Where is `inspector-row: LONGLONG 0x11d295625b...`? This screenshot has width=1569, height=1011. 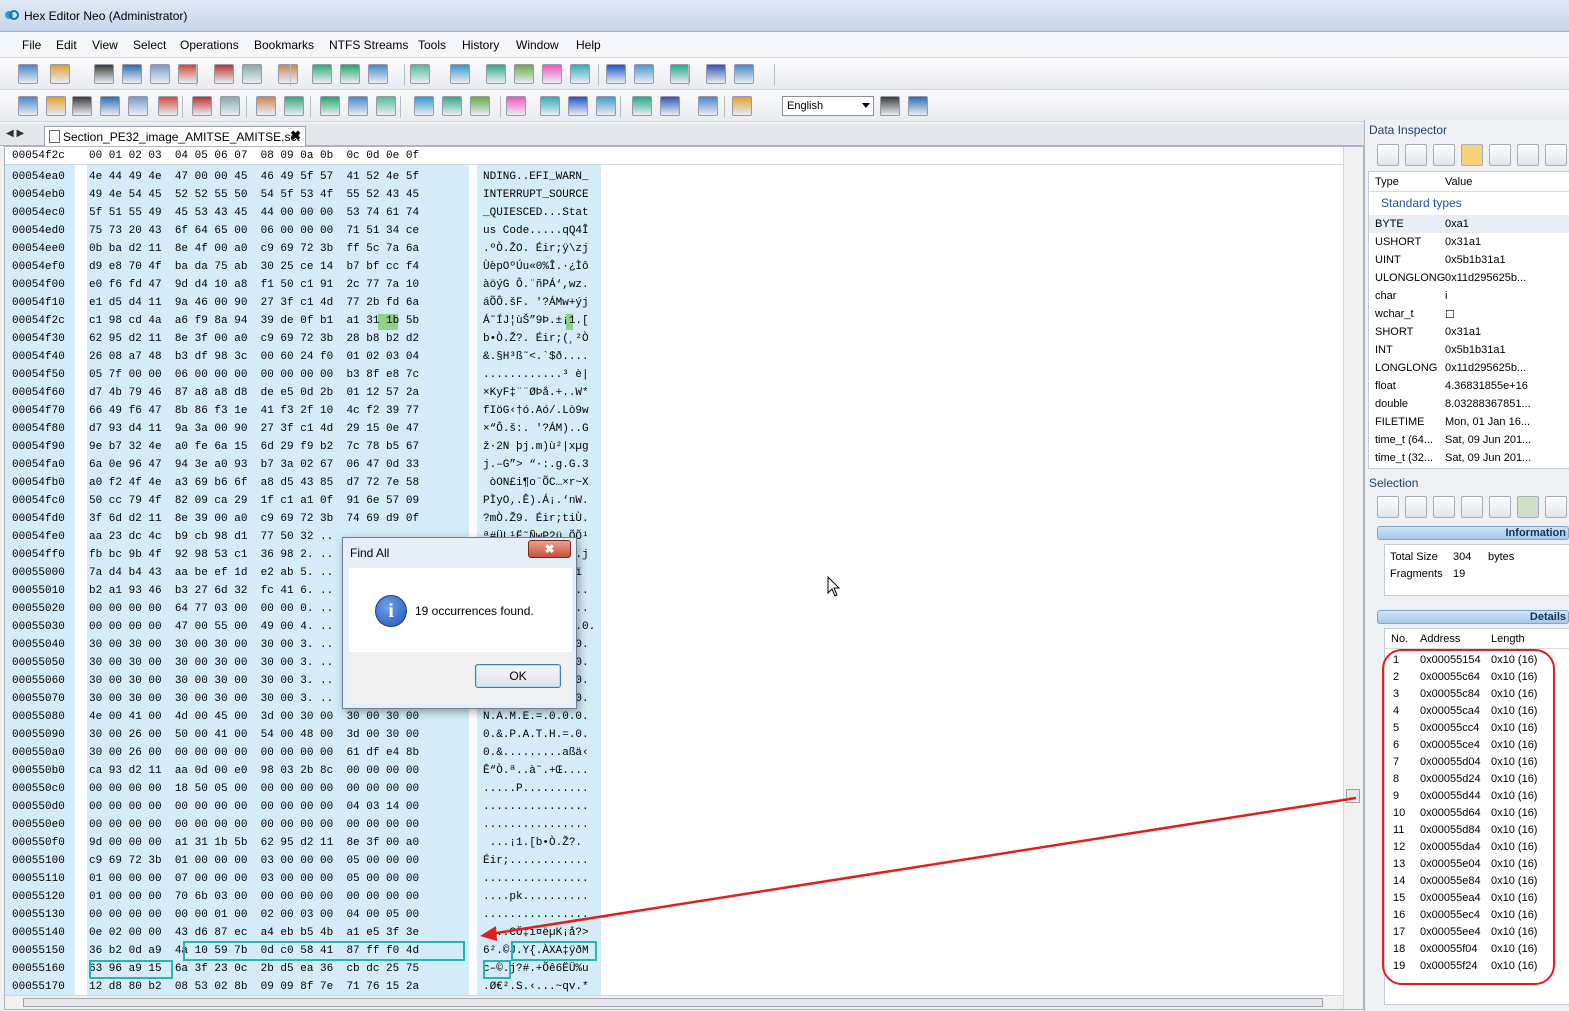
inspector-row: LONGLONG 0x11d295625b... is located at coordinates (1469, 368).